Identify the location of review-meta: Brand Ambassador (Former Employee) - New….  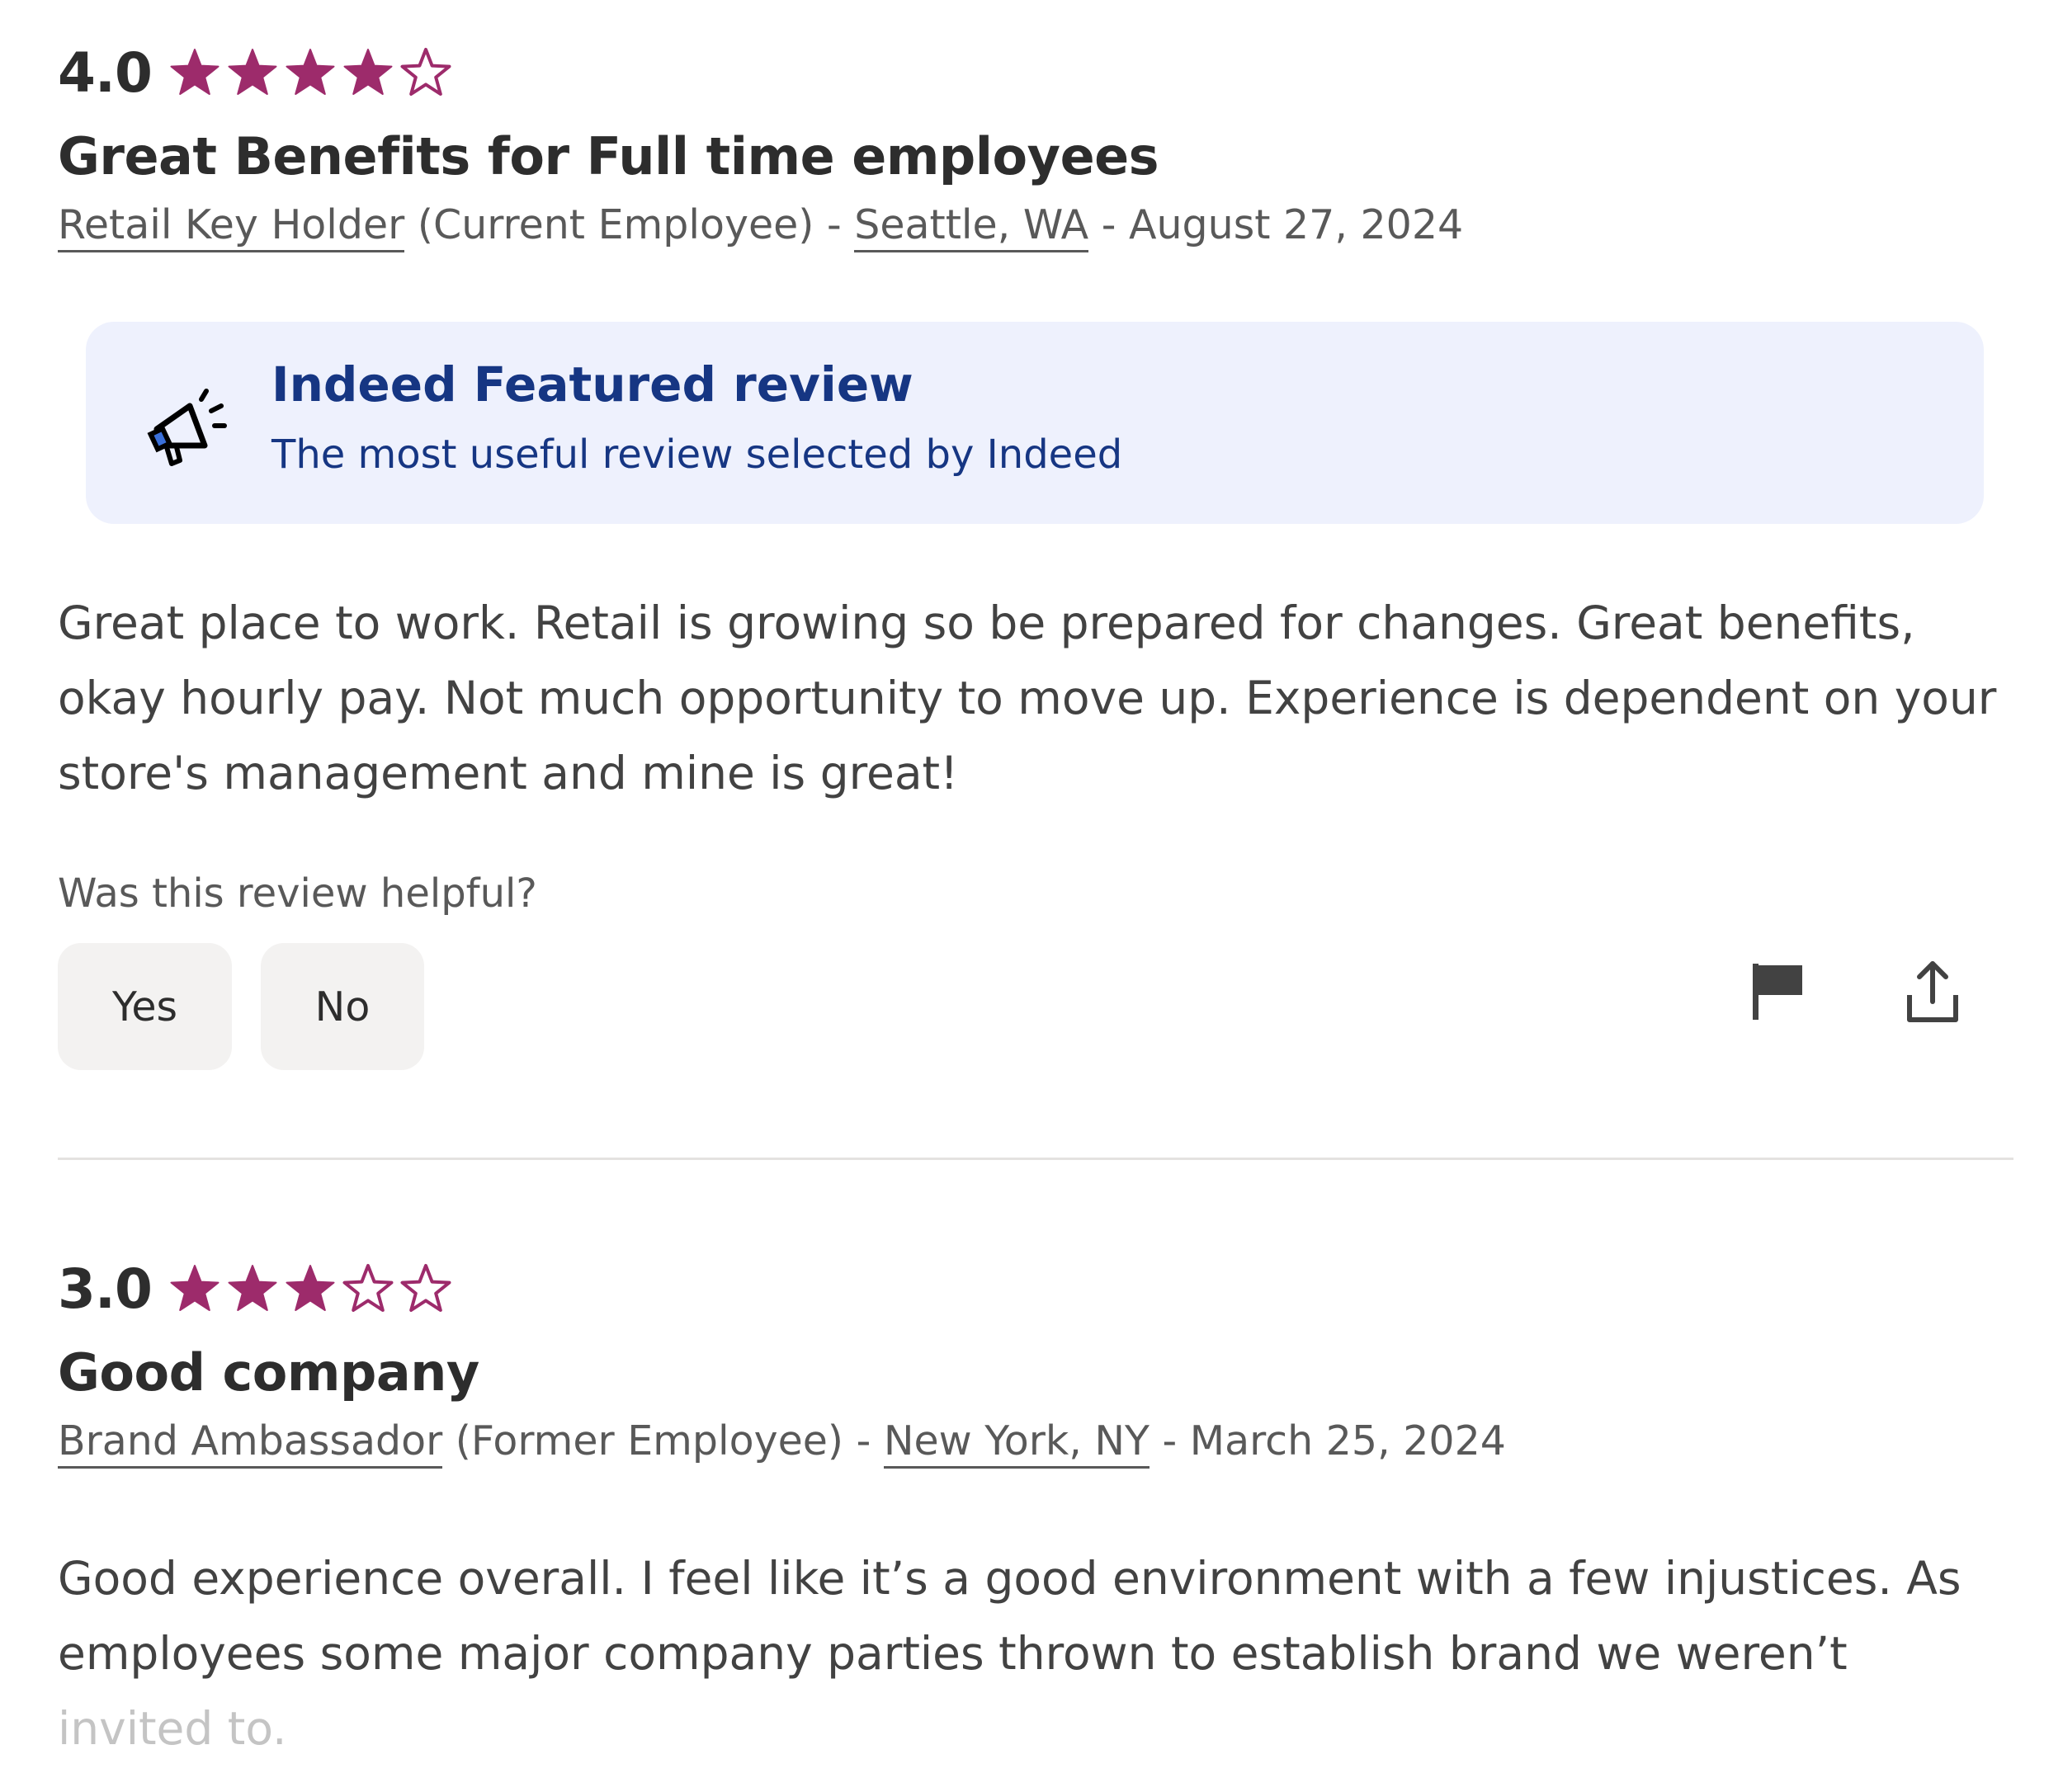
(1035, 1441).